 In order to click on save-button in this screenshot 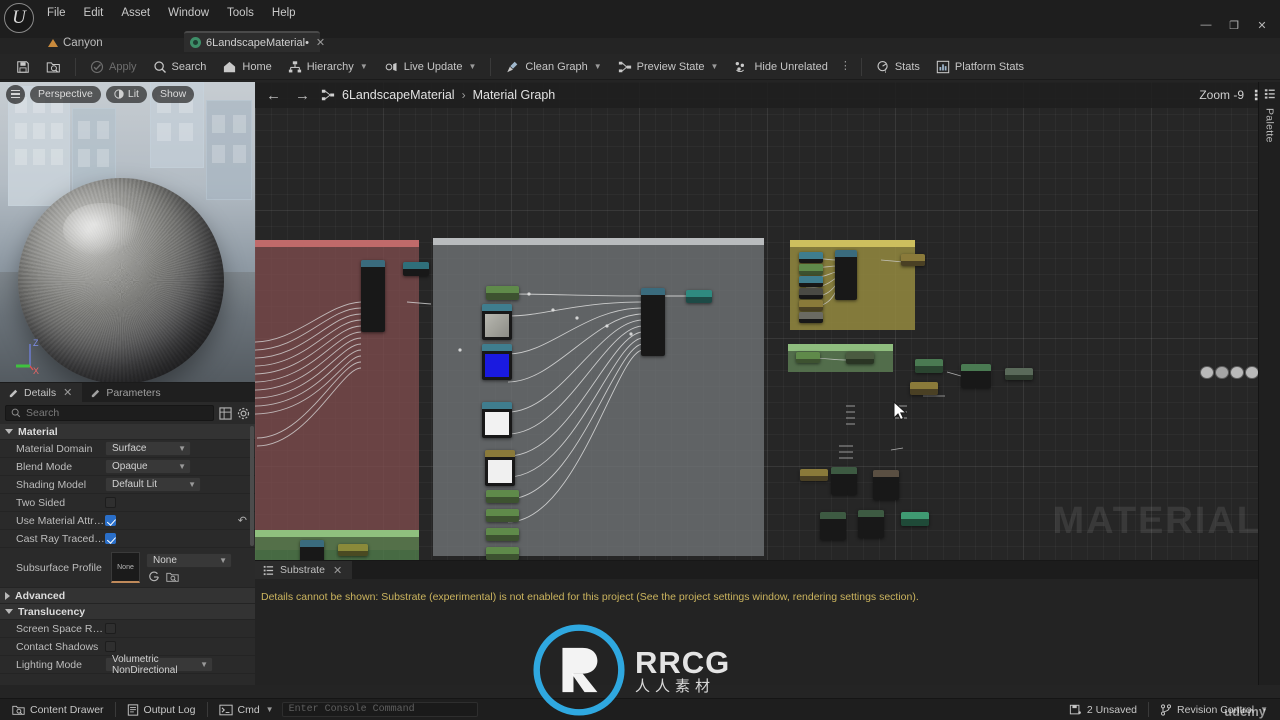, I will do `click(23, 67)`.